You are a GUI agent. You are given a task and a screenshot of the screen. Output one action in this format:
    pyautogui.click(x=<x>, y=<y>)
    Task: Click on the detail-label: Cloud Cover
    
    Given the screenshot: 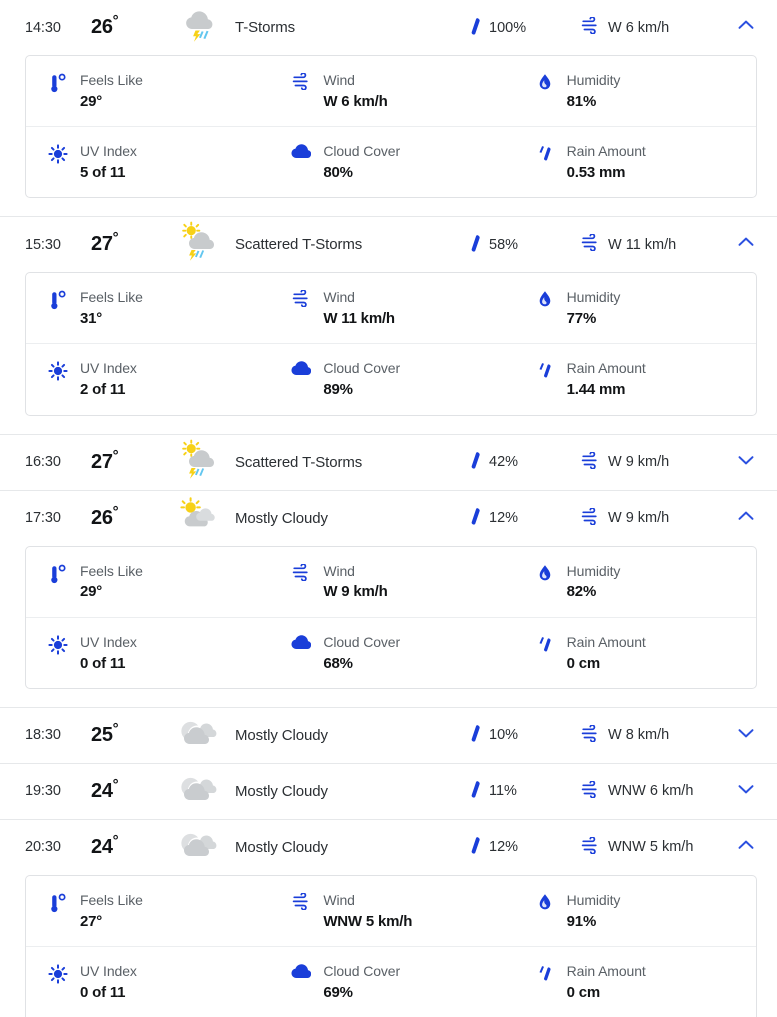 What is the action you would take?
    pyautogui.click(x=362, y=151)
    